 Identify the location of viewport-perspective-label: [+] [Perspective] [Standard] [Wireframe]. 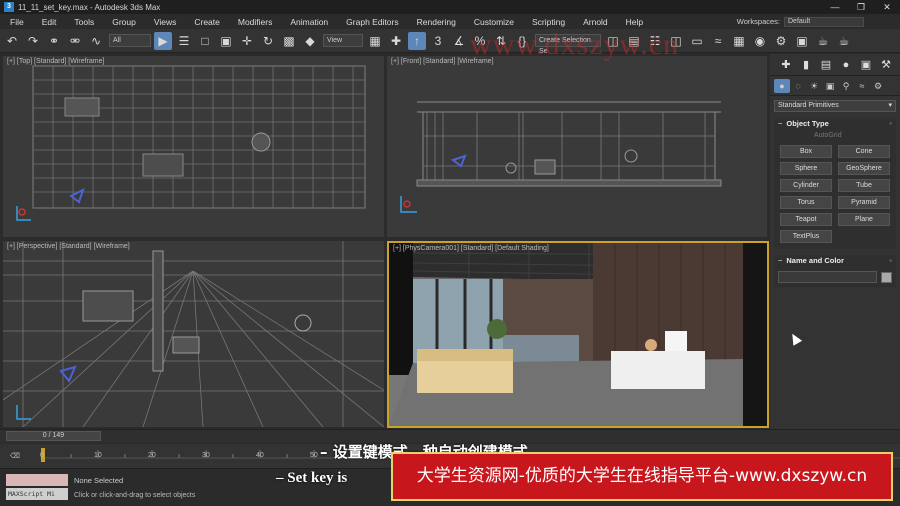
(68, 246).